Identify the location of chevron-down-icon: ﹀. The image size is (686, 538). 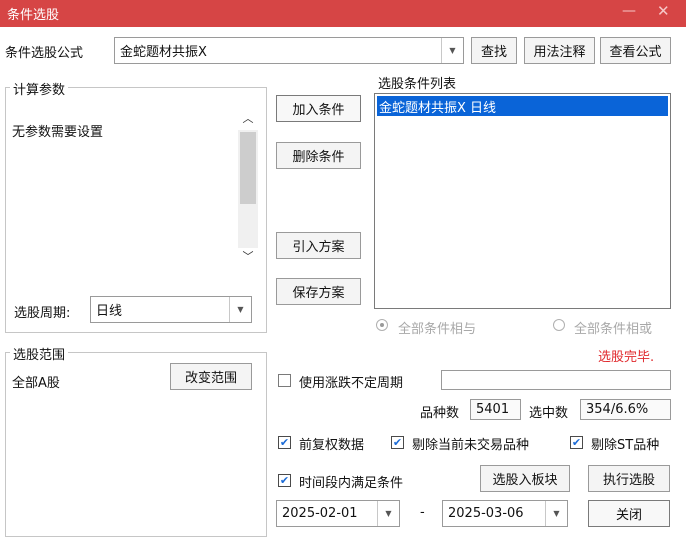
(248, 258).